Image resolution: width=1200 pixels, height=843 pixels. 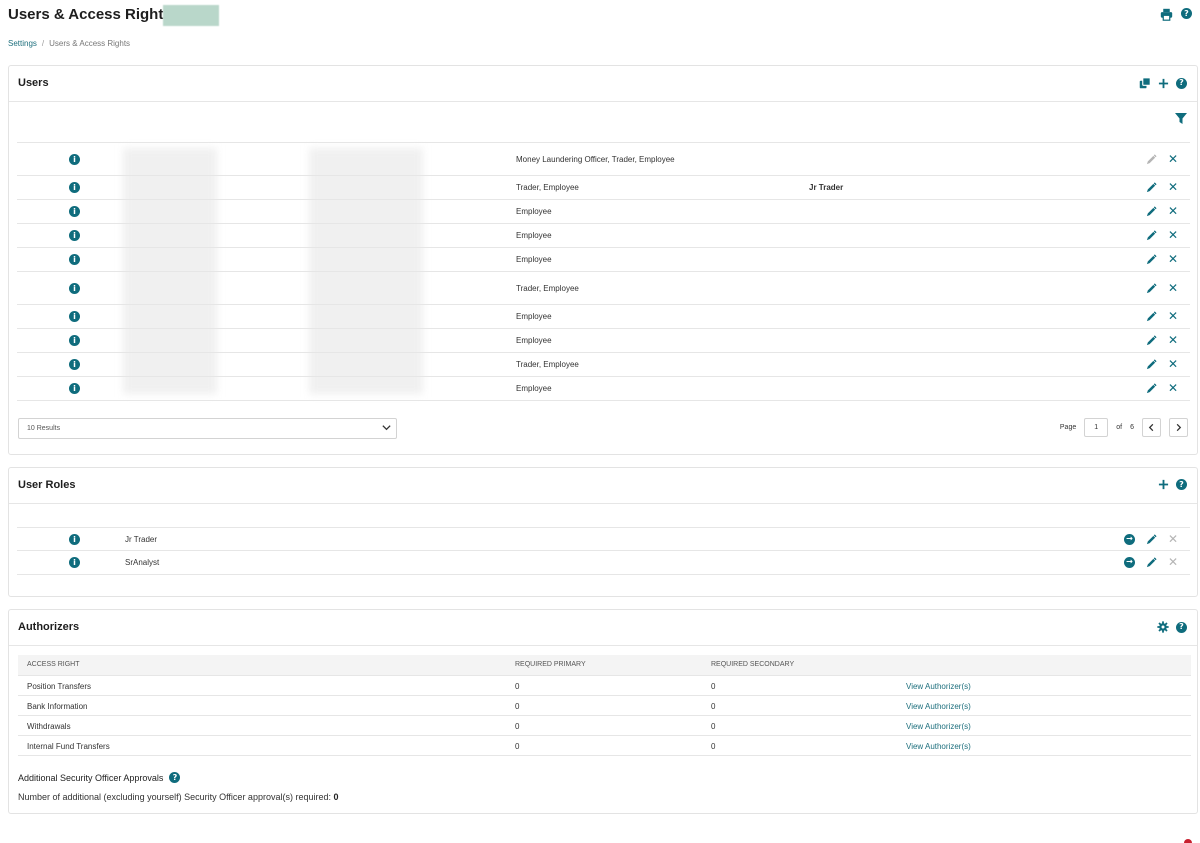 I want to click on users-header-icons: ?, so click(x=1163, y=83).